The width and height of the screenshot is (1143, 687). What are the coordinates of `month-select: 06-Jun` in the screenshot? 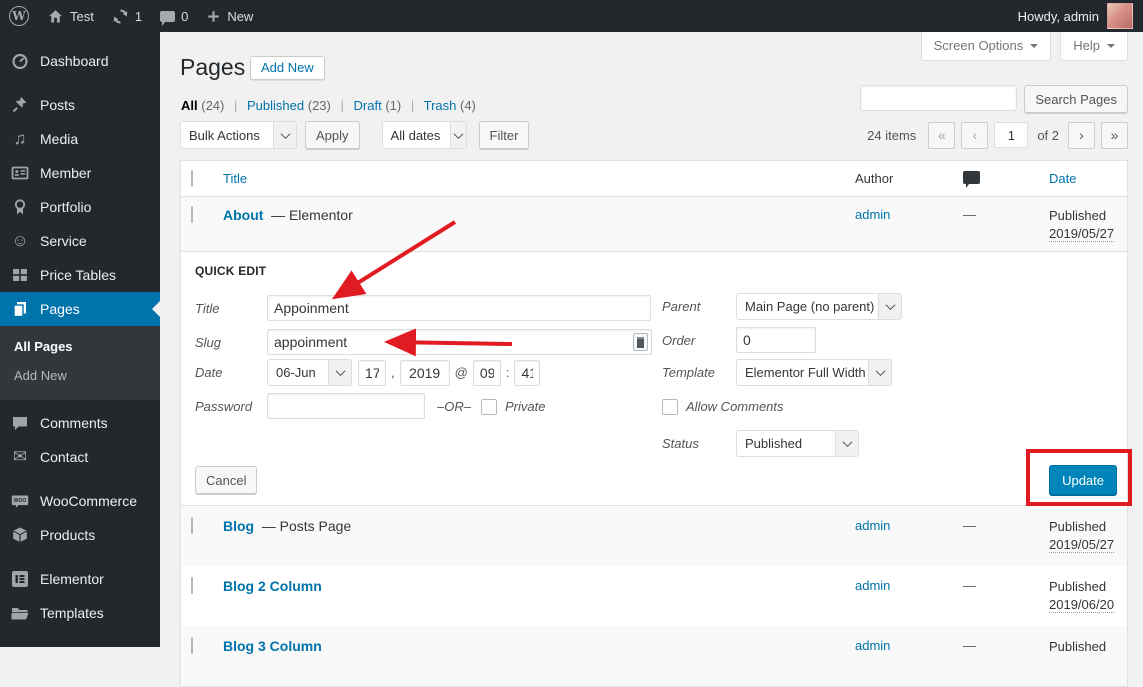 It's located at (309, 372).